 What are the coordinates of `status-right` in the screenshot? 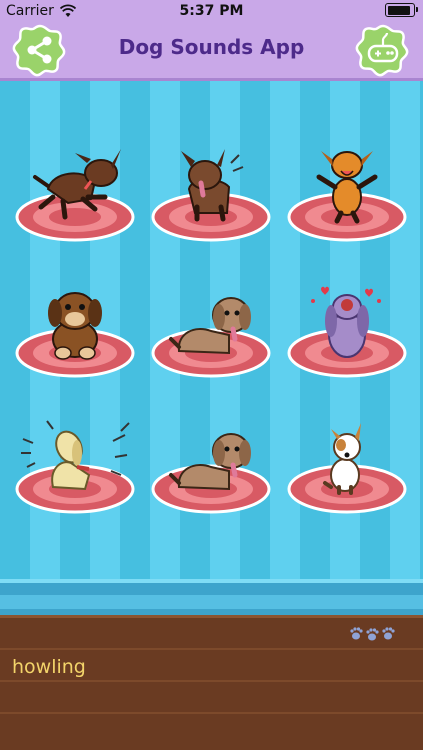 It's located at (401, 10).